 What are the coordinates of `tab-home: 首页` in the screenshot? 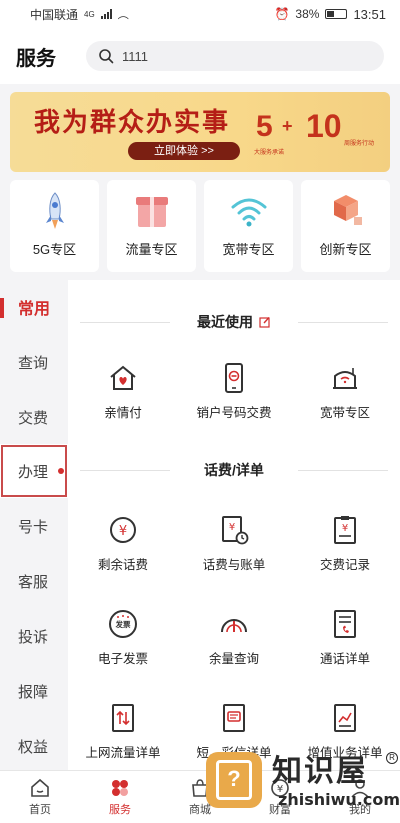 It's located at (40, 797).